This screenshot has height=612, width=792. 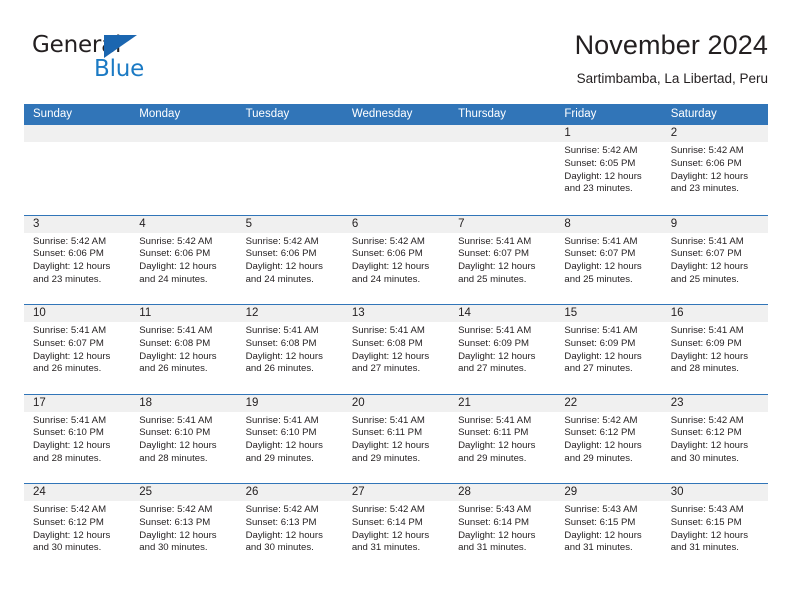 What do you see at coordinates (358, 402) in the screenshot?
I see `day-number: 20` at bounding box center [358, 402].